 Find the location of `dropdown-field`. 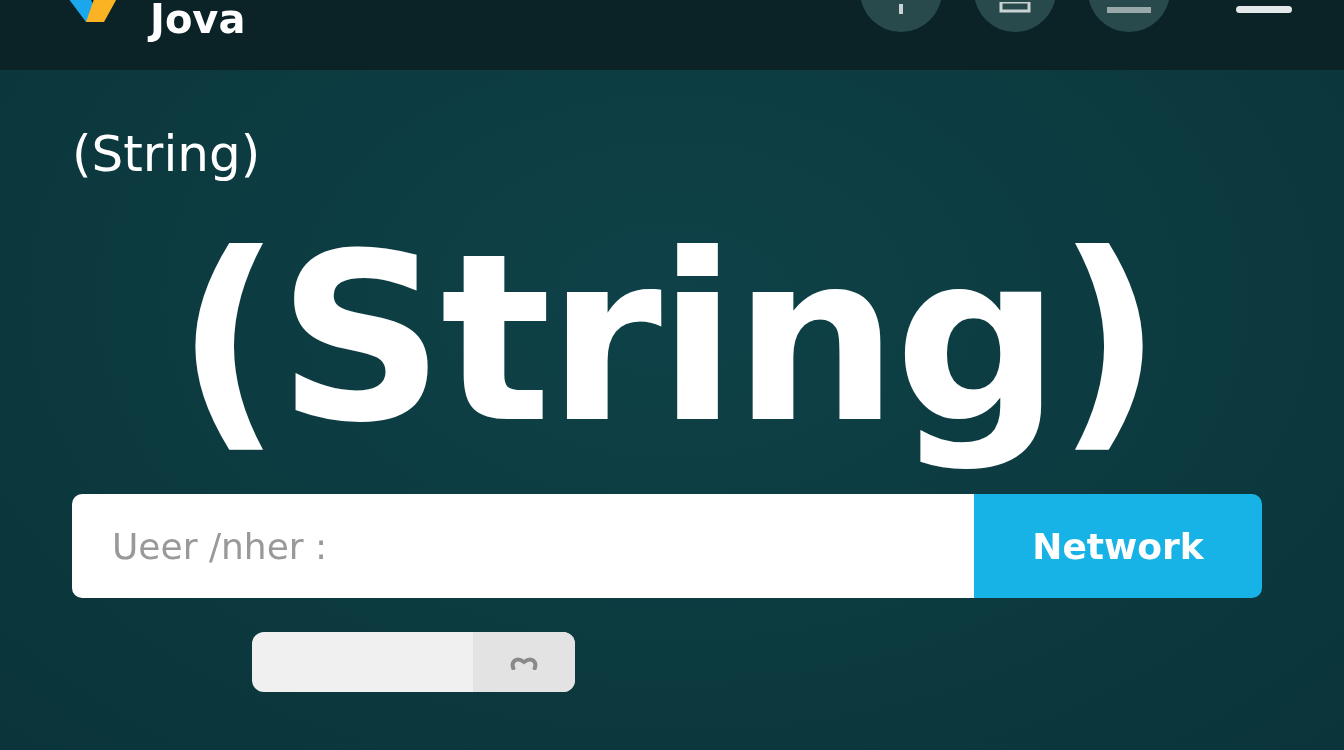

dropdown-field is located at coordinates (413, 662).